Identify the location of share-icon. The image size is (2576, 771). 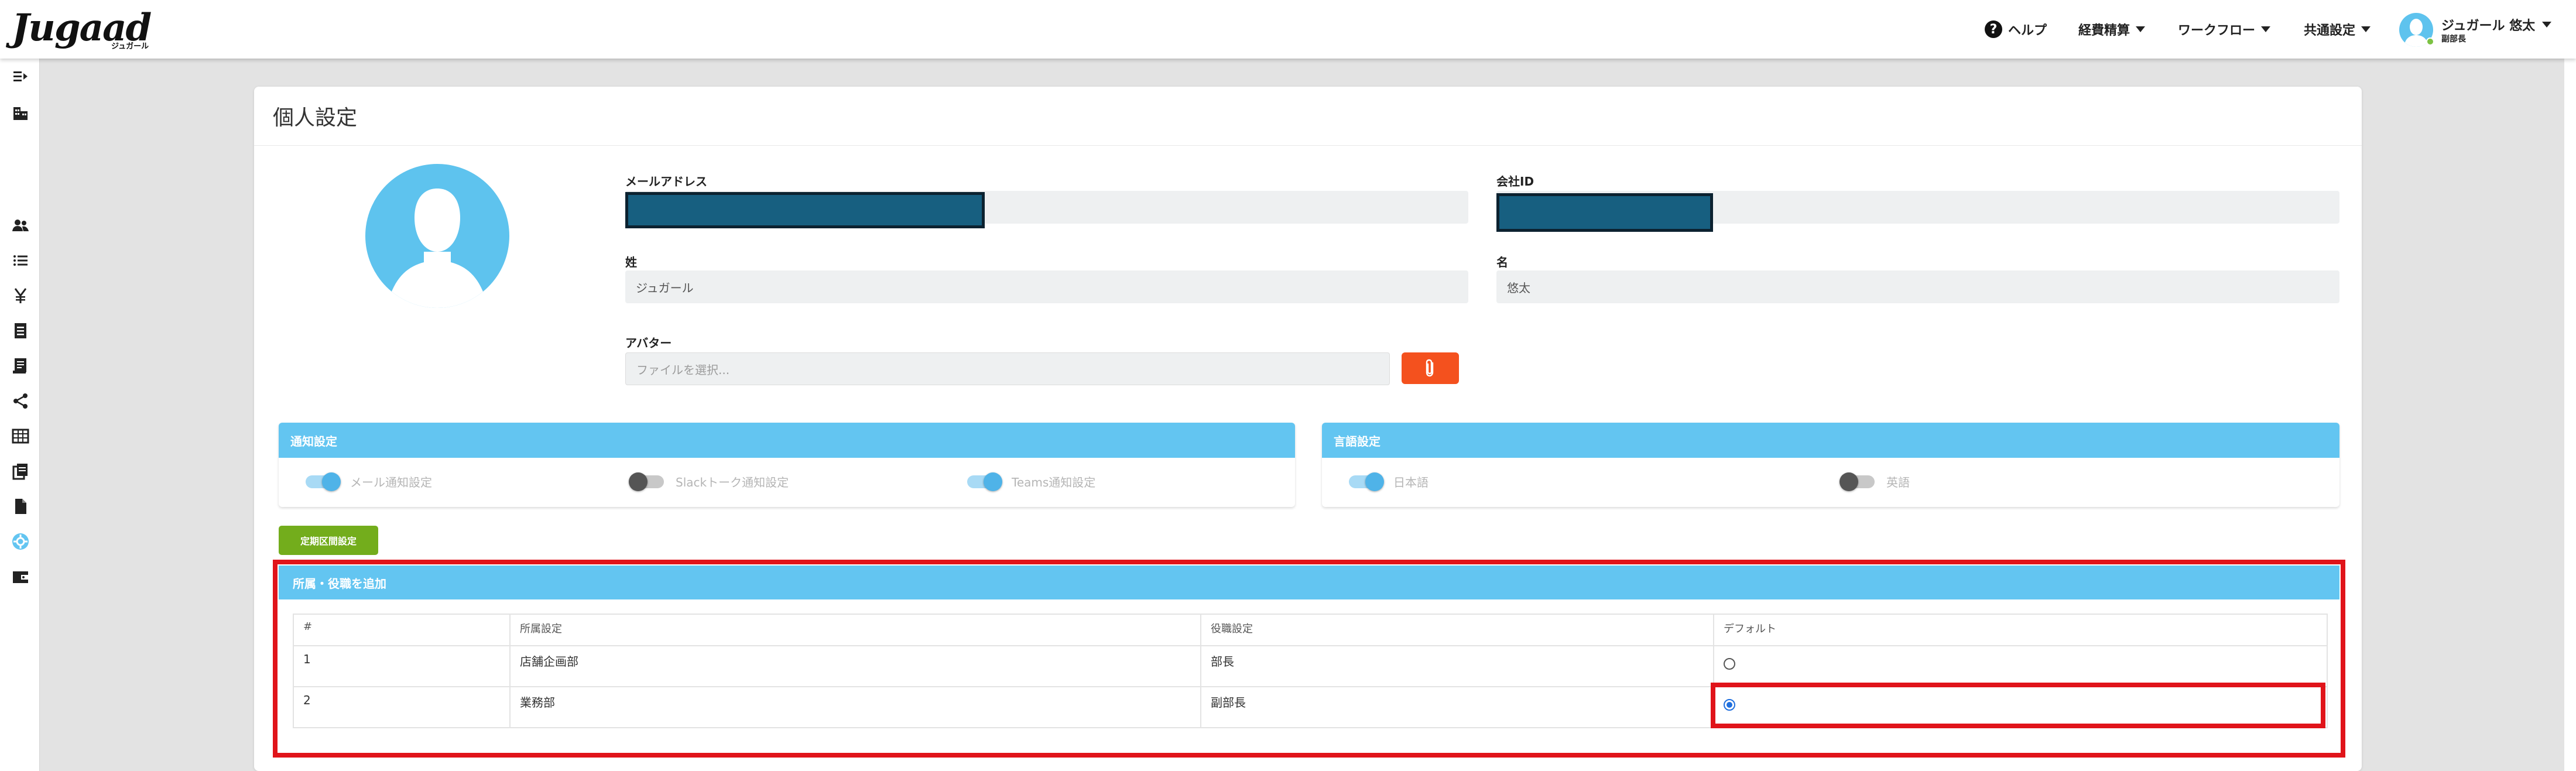
(20, 401).